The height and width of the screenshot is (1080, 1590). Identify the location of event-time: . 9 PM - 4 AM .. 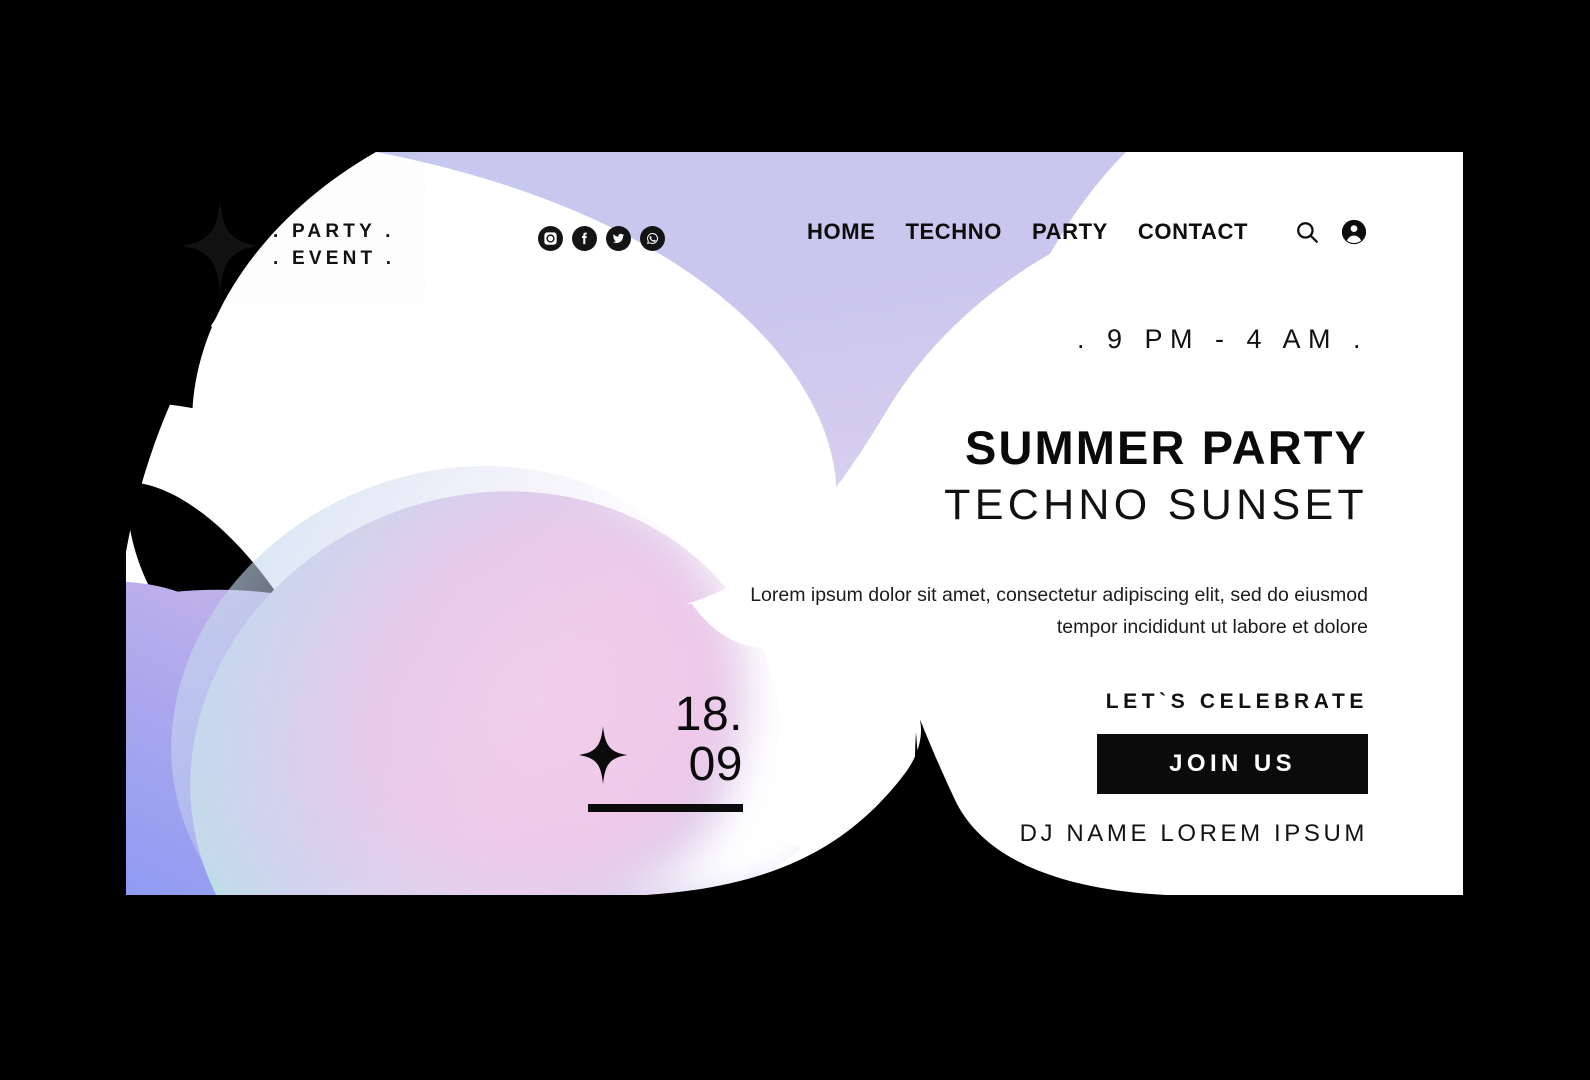
(1222, 339).